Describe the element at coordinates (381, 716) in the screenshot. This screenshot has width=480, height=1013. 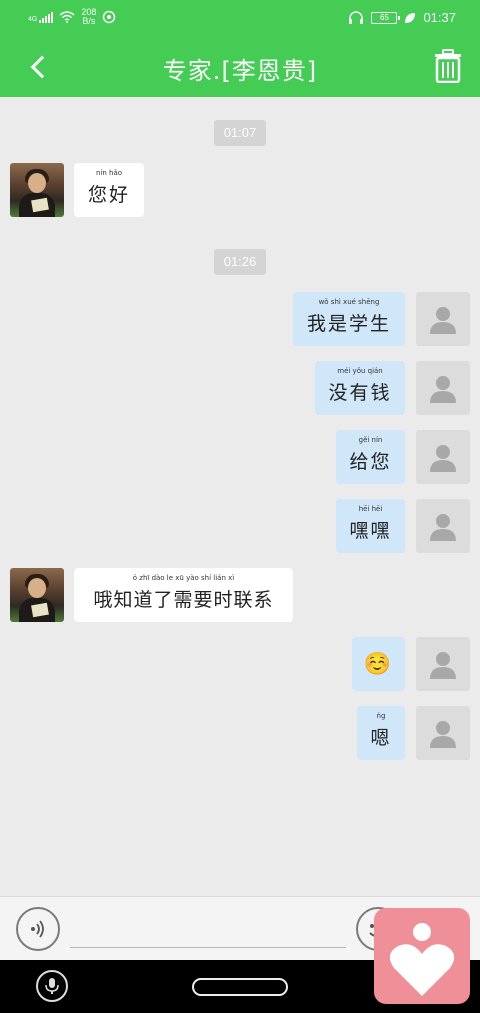
I see `pinyin-annotation: ńg` at that location.